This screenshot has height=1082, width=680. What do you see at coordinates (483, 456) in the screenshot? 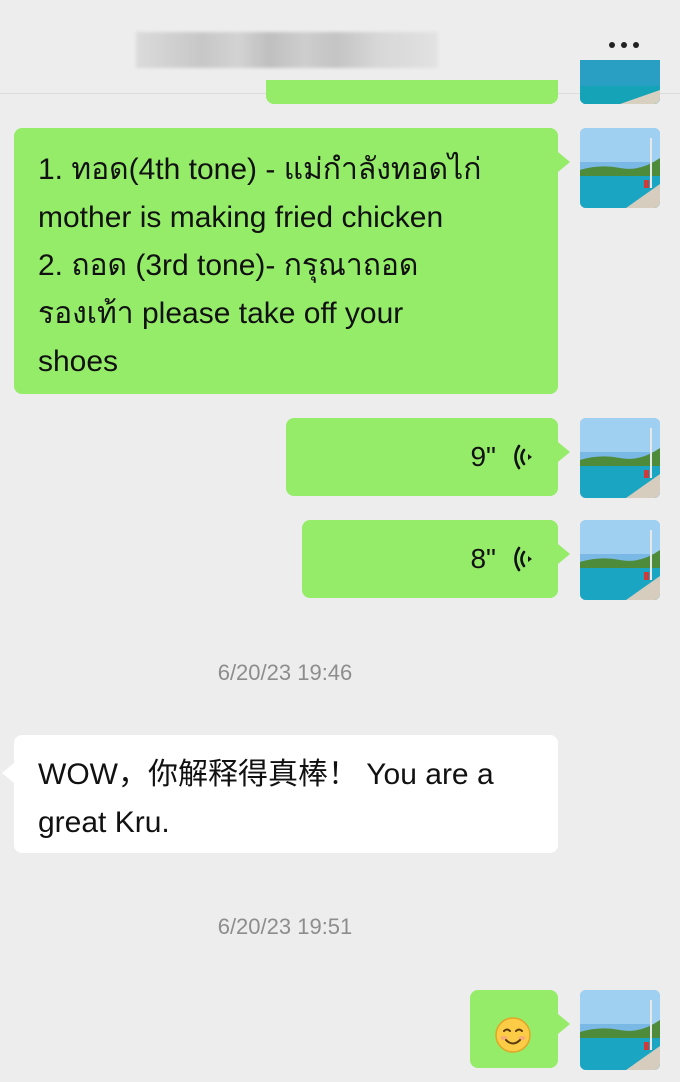
I see `voice-duration: 9"` at bounding box center [483, 456].